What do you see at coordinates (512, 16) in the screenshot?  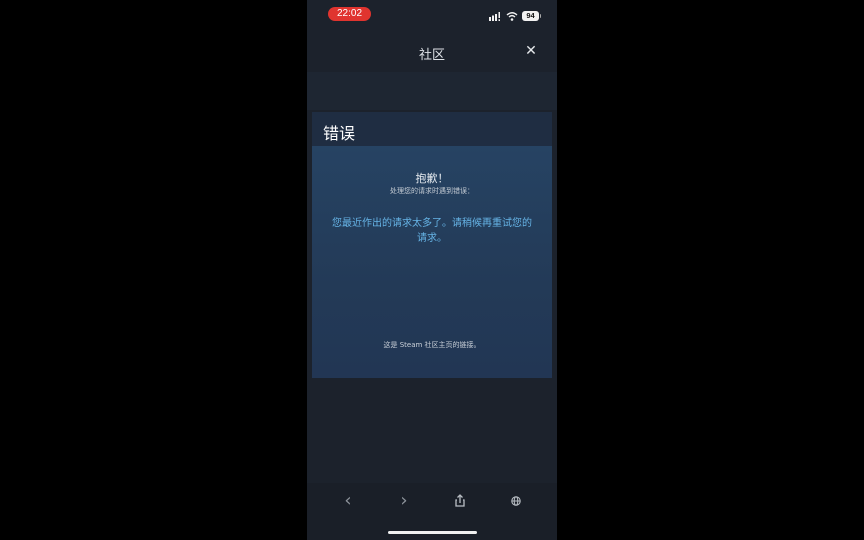 I see `wifi-icon` at bounding box center [512, 16].